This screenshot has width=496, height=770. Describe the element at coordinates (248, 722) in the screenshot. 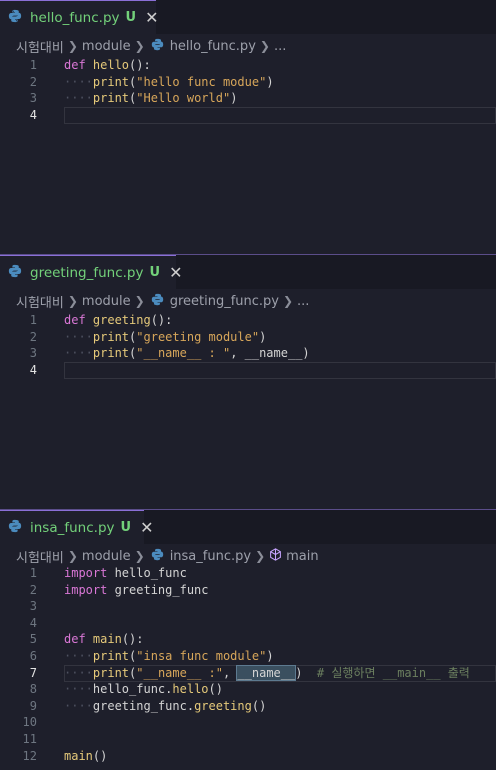

I see `code-line: 10` at that location.